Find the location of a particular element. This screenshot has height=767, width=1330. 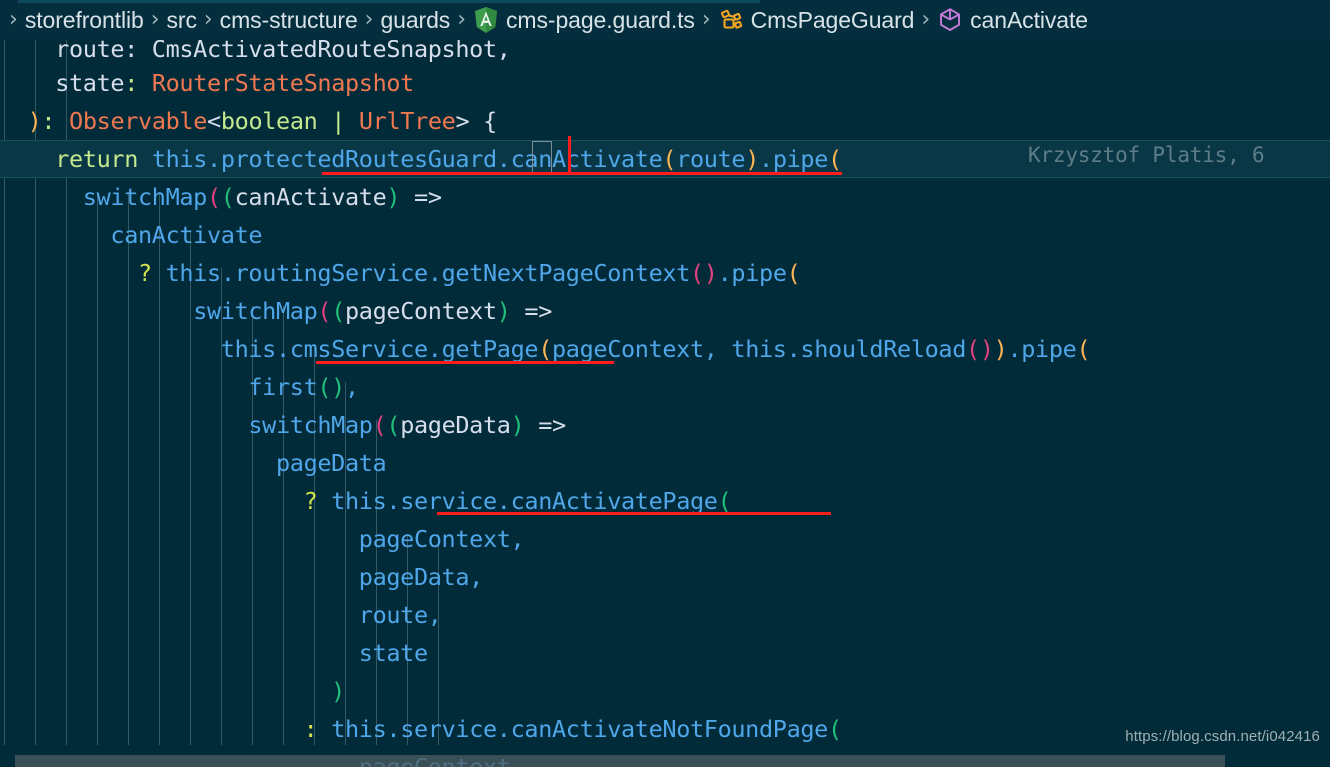

breadcrumb-item-cms-structure: cms-structure is located at coordinates (288, 19).